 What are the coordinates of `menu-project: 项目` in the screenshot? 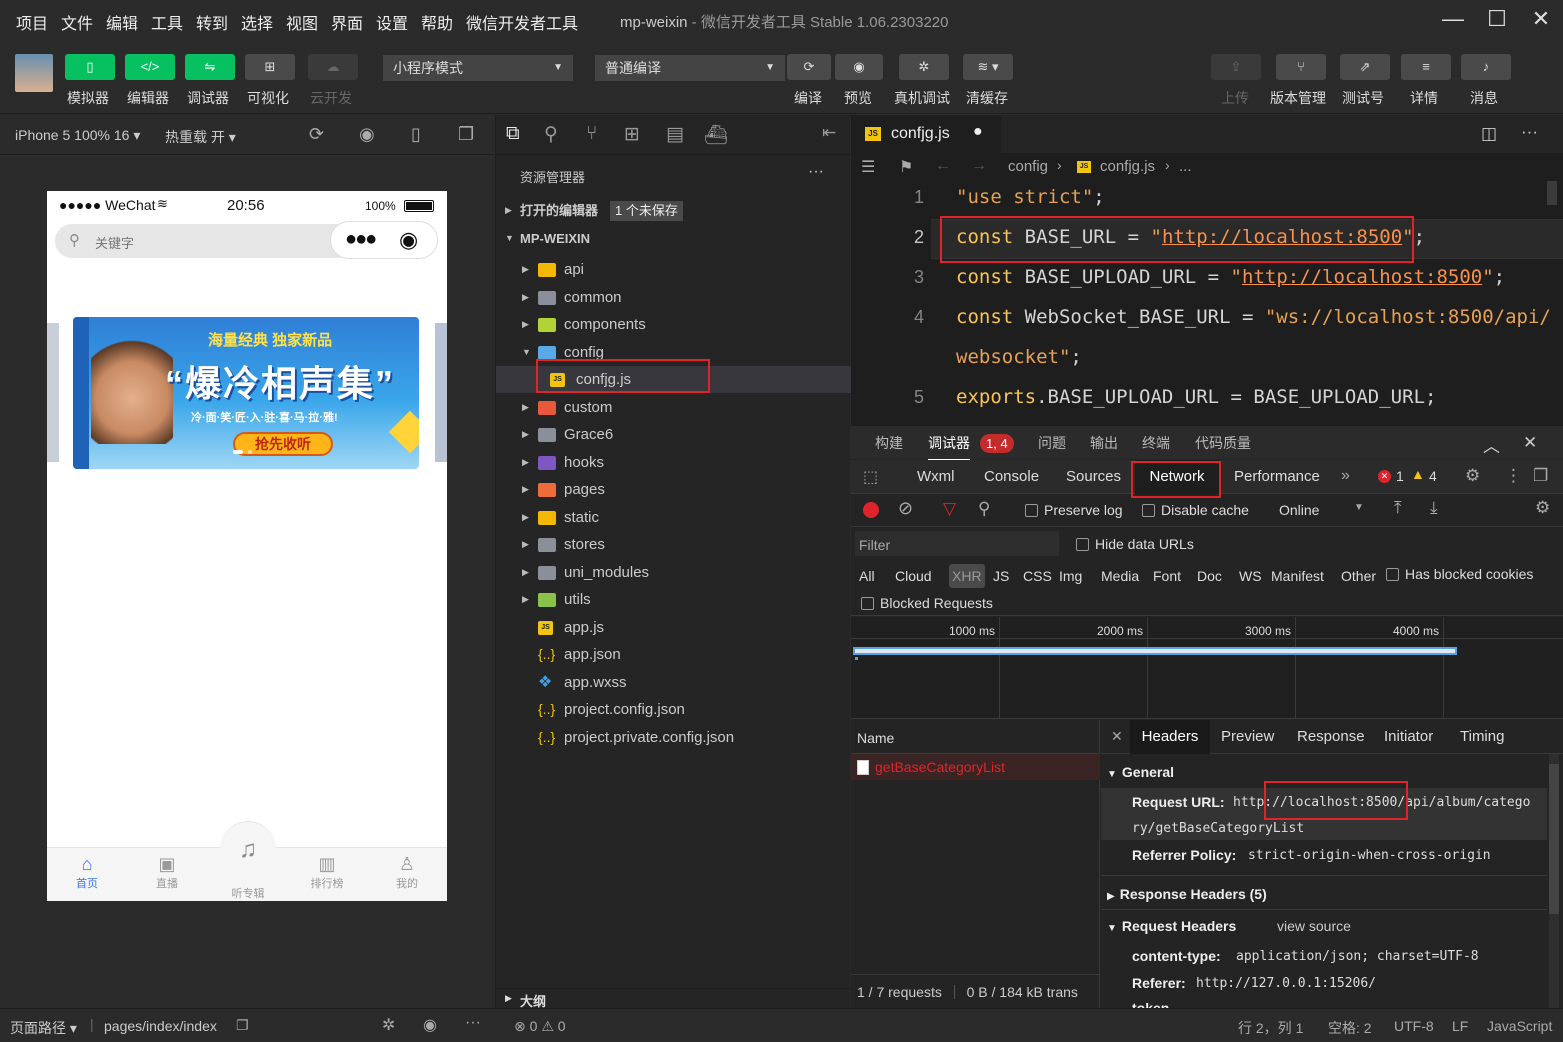 It's located at (32, 22).